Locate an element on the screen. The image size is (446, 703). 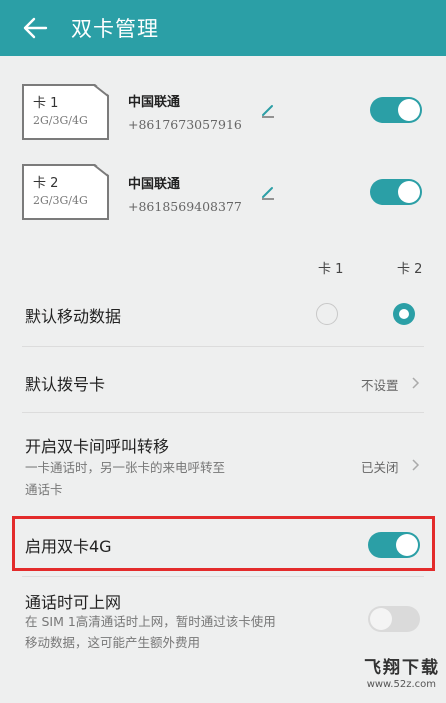
call-forward-value: 已关闭 is located at coordinates (380, 466).